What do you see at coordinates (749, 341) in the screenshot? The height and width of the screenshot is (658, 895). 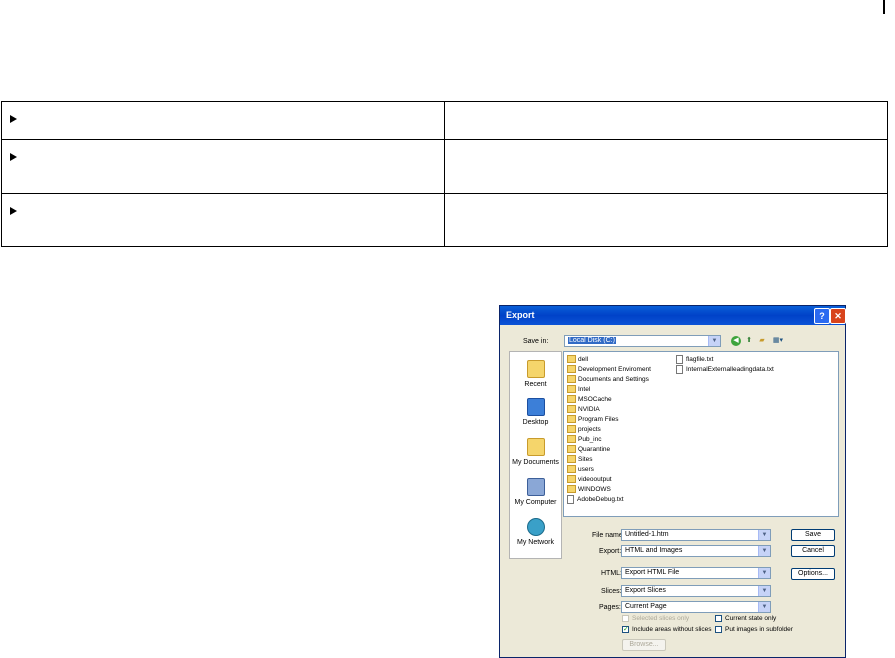 I see `up-folder-icon: ⬆` at bounding box center [749, 341].